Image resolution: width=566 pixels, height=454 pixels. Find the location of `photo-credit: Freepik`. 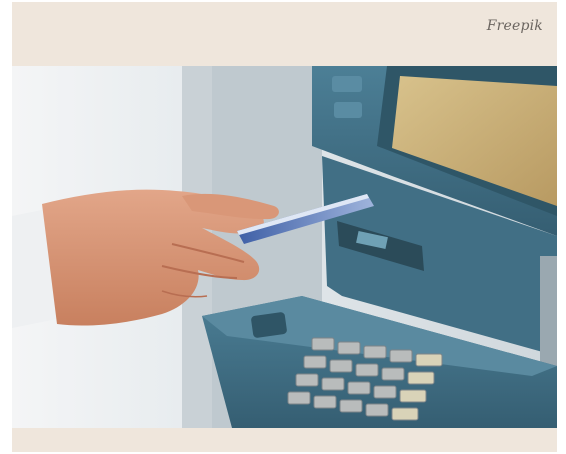

photo-credit: Freepik is located at coordinates (514, 26).